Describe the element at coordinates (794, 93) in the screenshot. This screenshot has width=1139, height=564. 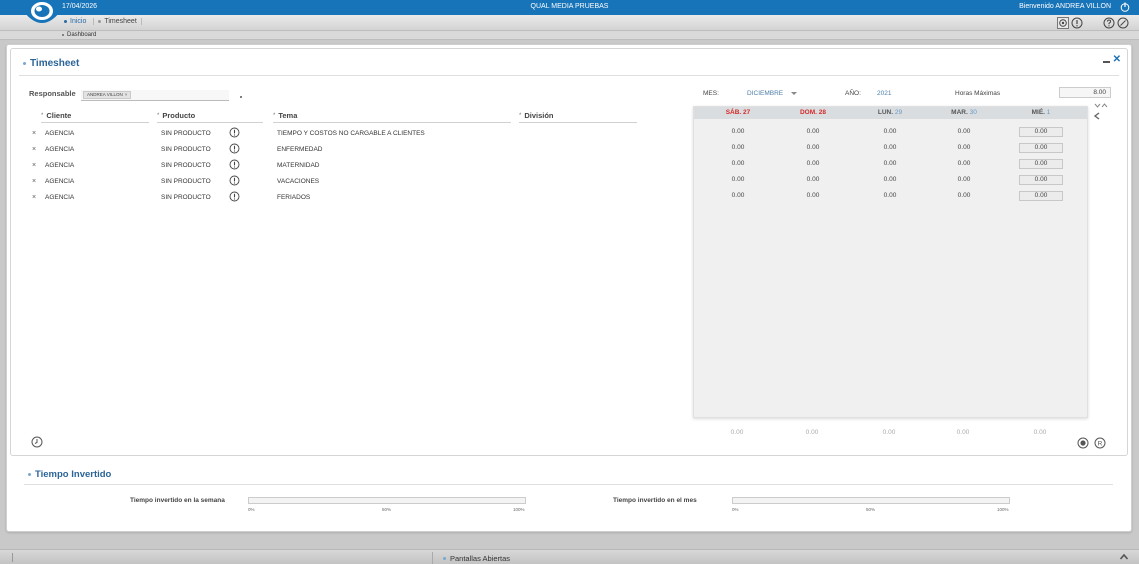
I see `chevron-down-icon` at that location.